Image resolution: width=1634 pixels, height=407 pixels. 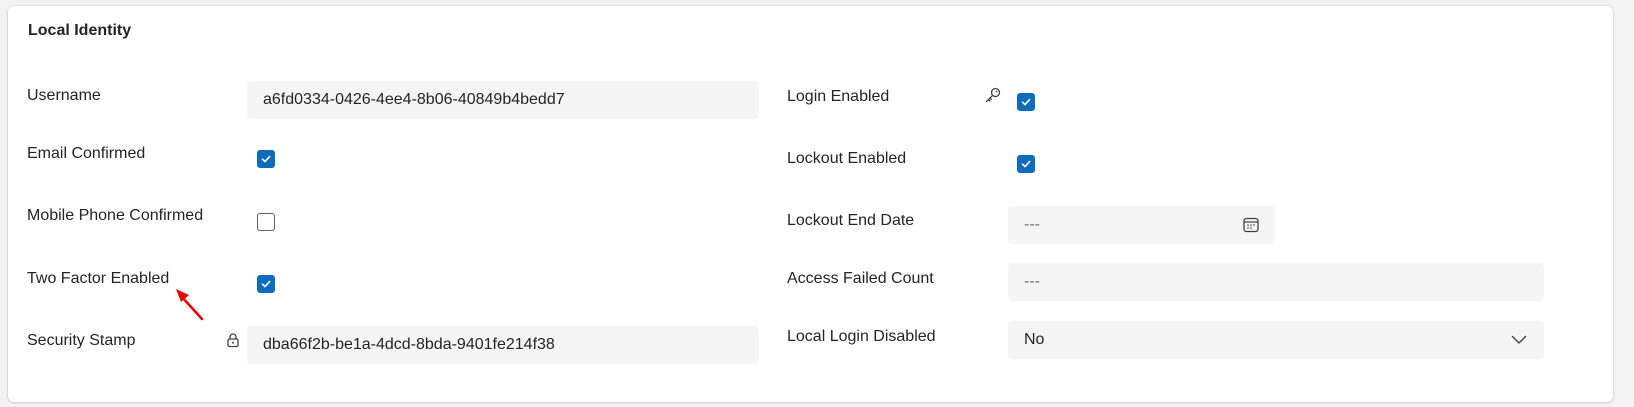 I want to click on local-login-disabled-dropdown: No, so click(x=1276, y=340).